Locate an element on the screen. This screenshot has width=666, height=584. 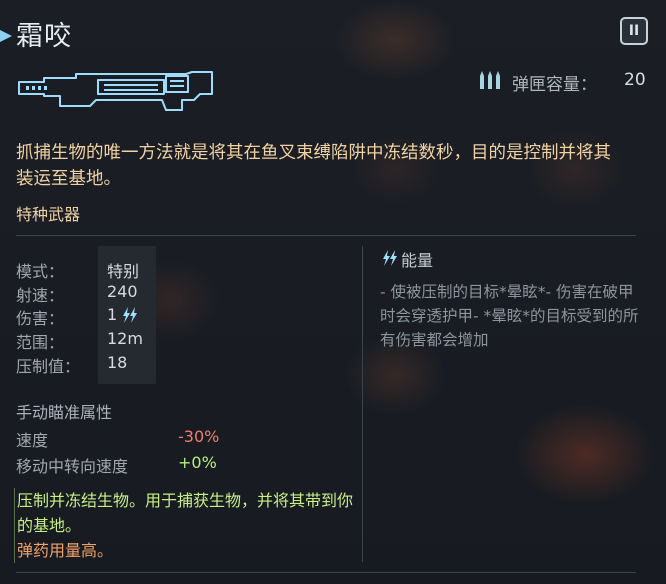
weapon-description: 抓捕生物的唯一方法就是将其在鱼叉束缚陷阱中冻结数秒，目的是控制并将其装运至基地。 is located at coordinates (313, 166).